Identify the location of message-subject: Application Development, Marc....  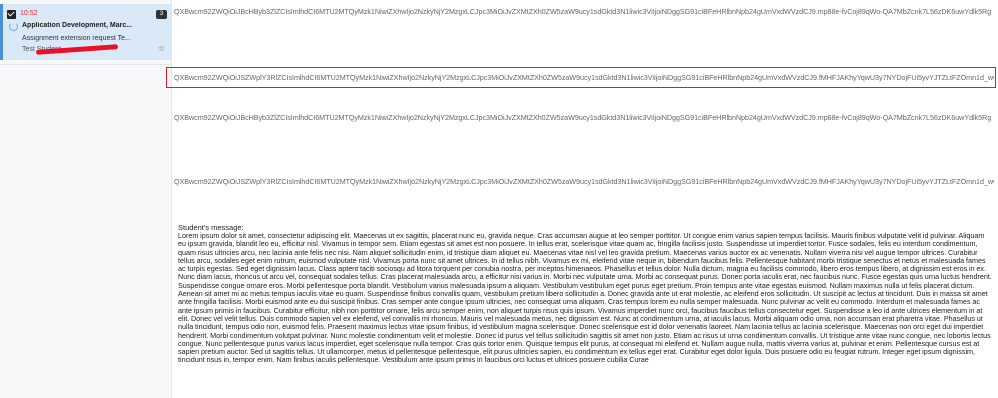
(77, 25).